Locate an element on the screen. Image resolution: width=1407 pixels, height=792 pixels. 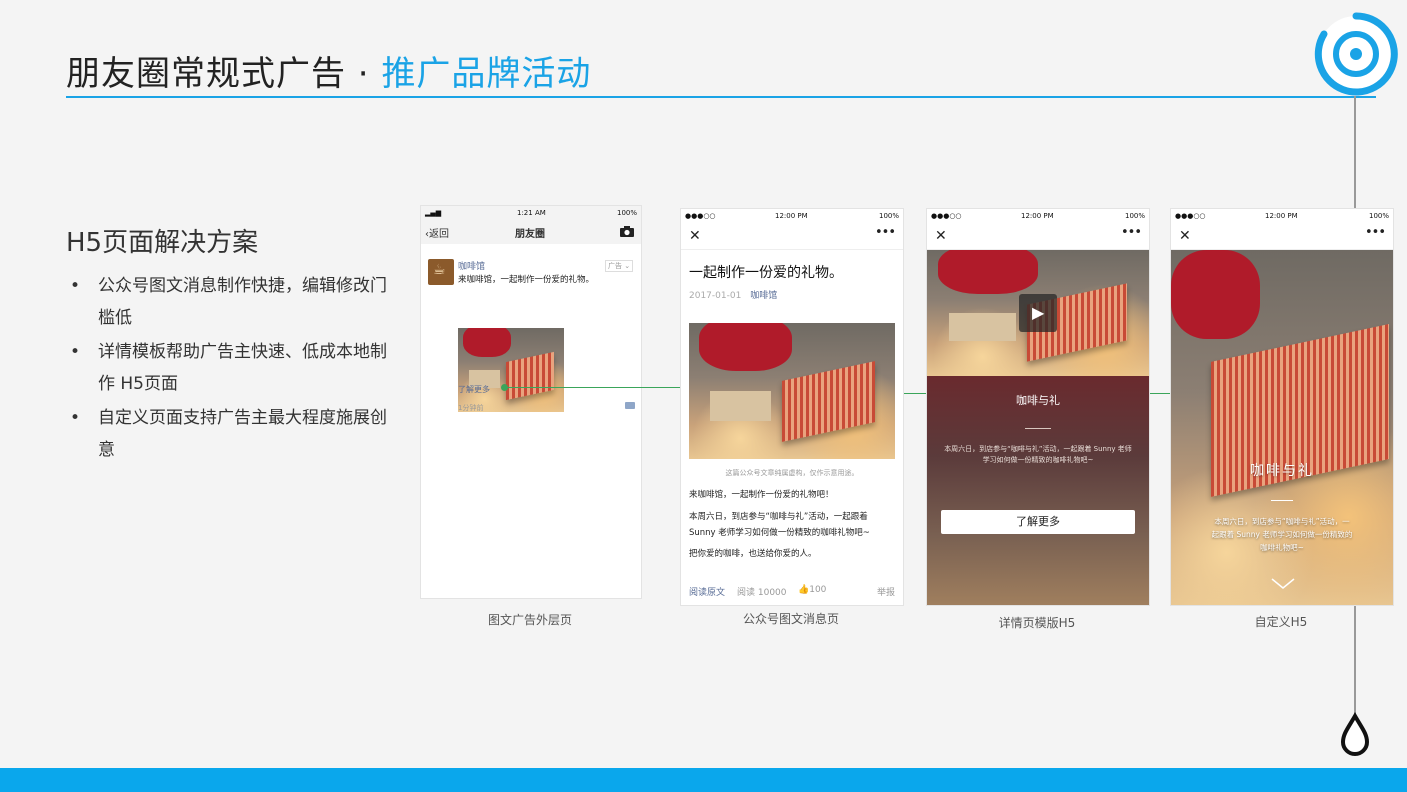
disclaimer: 这篇公众号文章纯属虚构，仅作示意用途。 is located at coordinates (792, 473).